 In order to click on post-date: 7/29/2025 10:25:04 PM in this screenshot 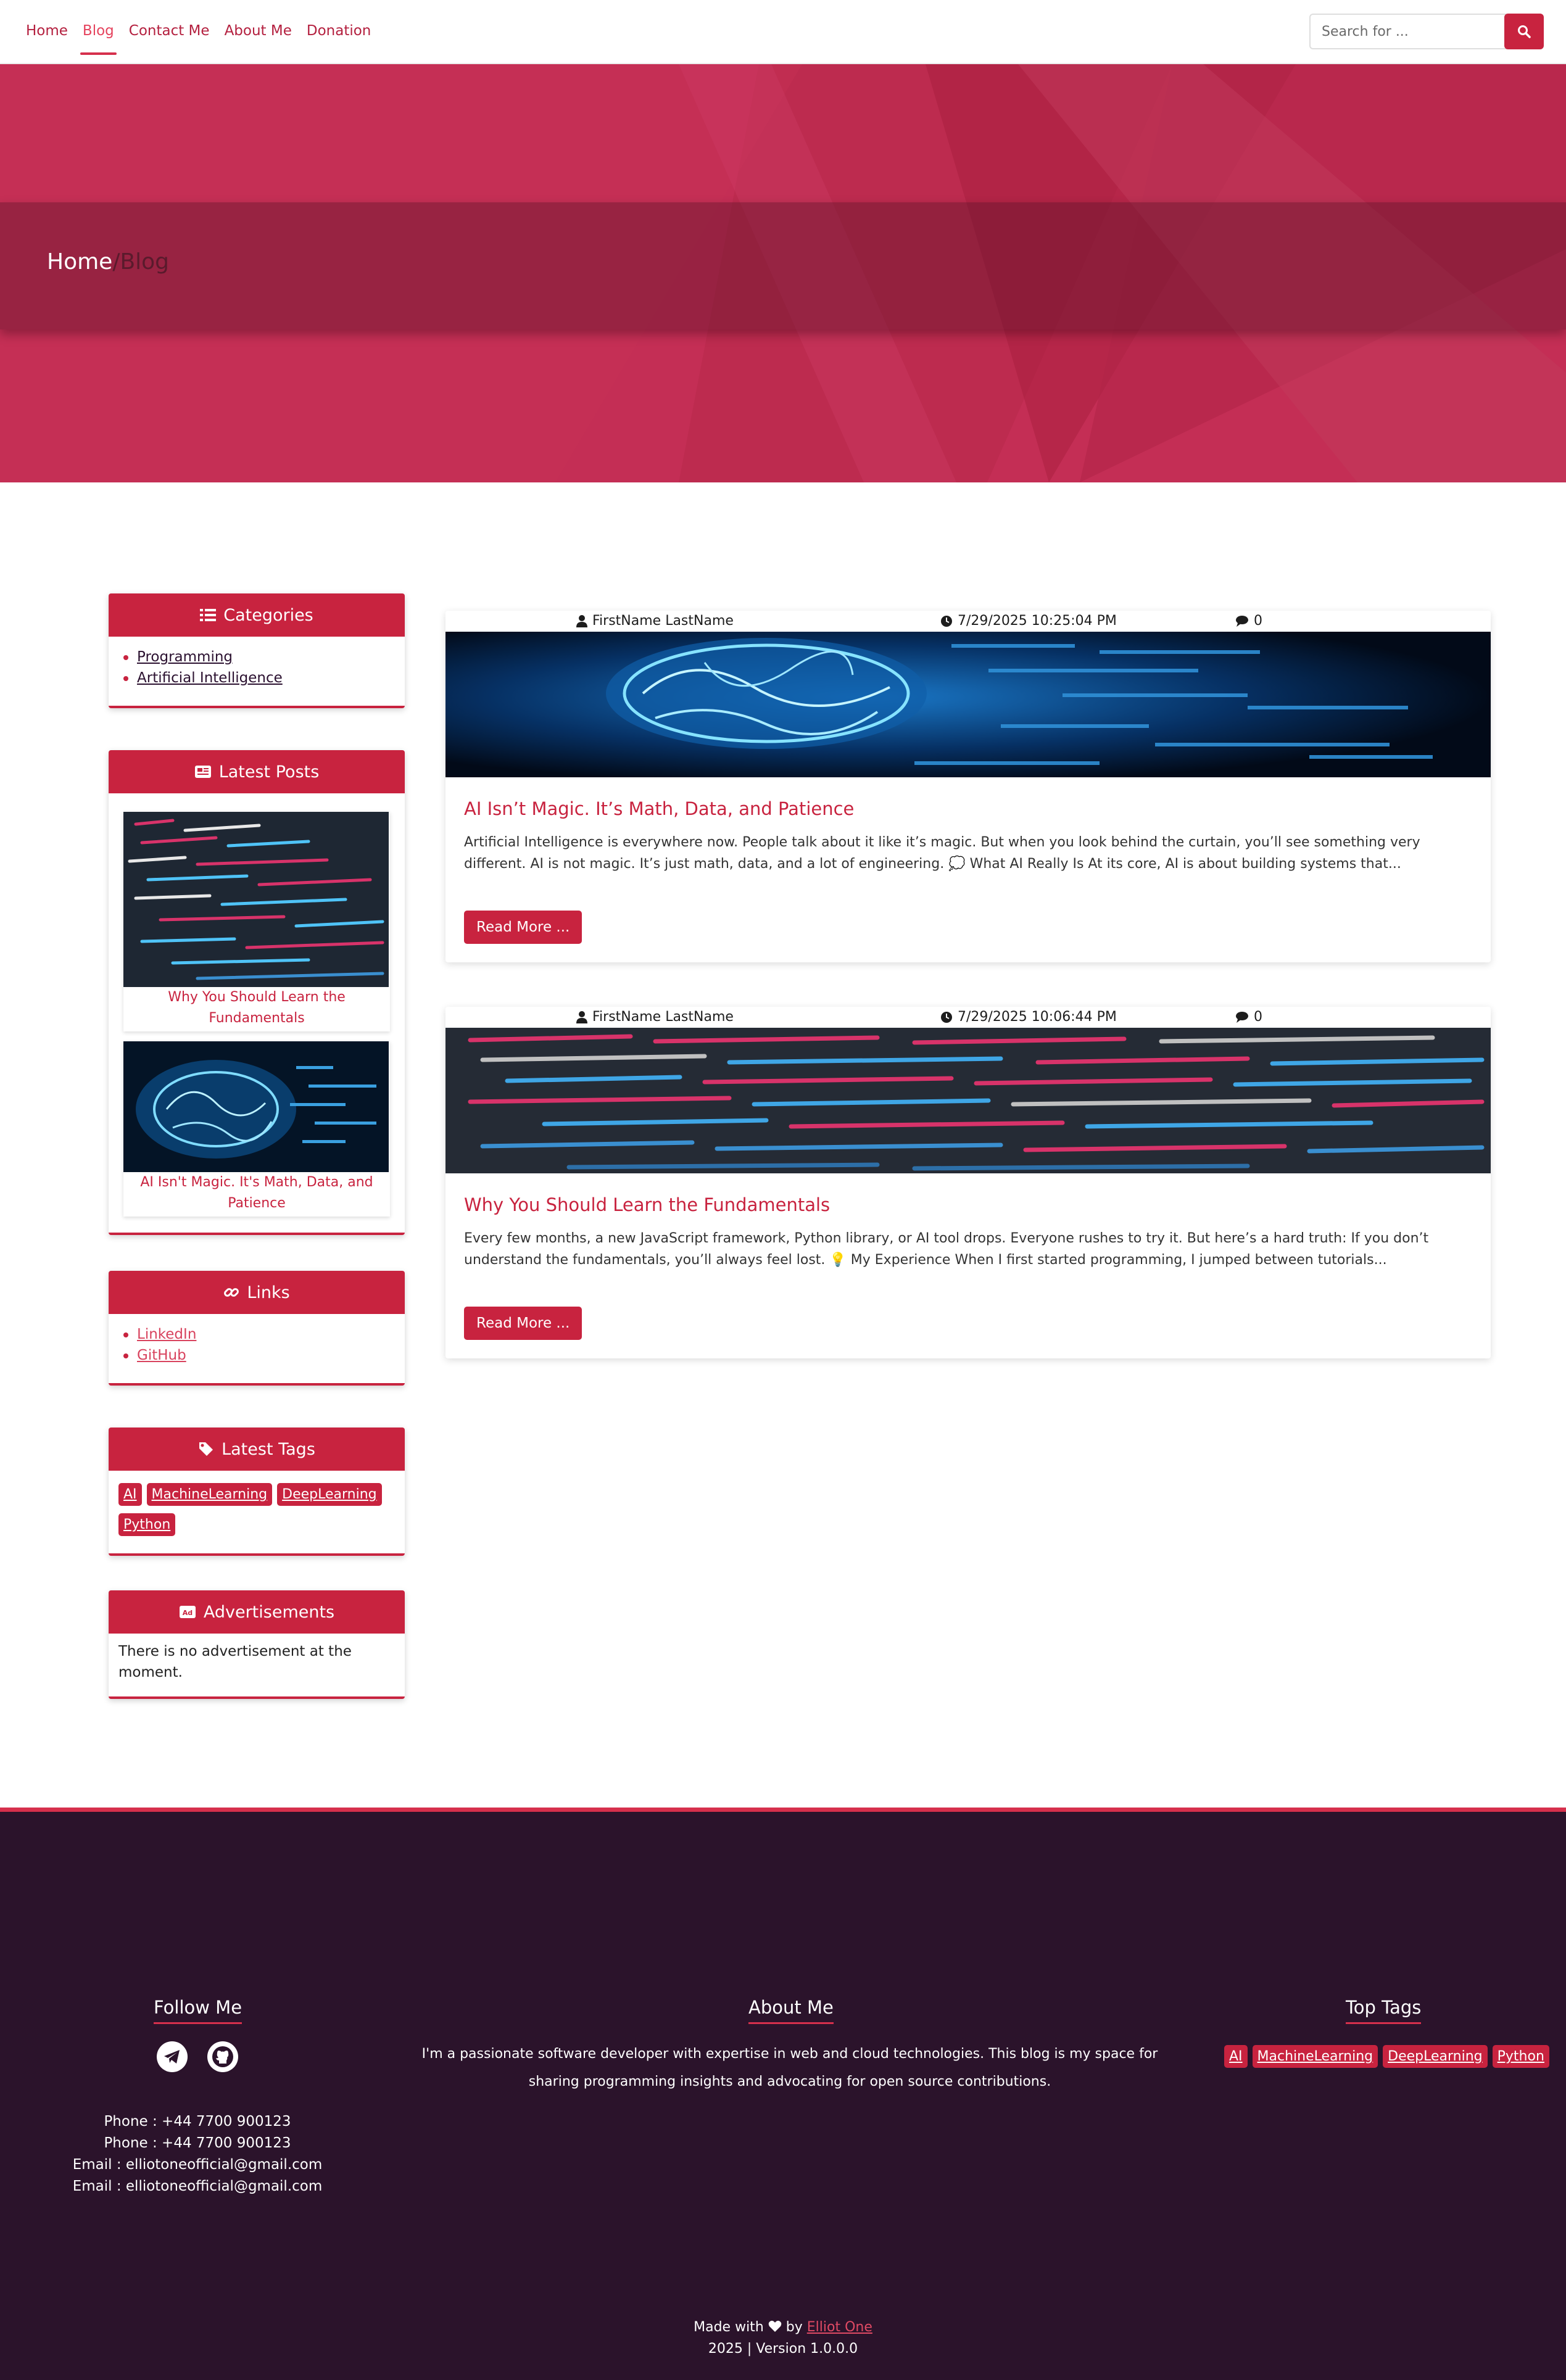, I will do `click(1028, 621)`.